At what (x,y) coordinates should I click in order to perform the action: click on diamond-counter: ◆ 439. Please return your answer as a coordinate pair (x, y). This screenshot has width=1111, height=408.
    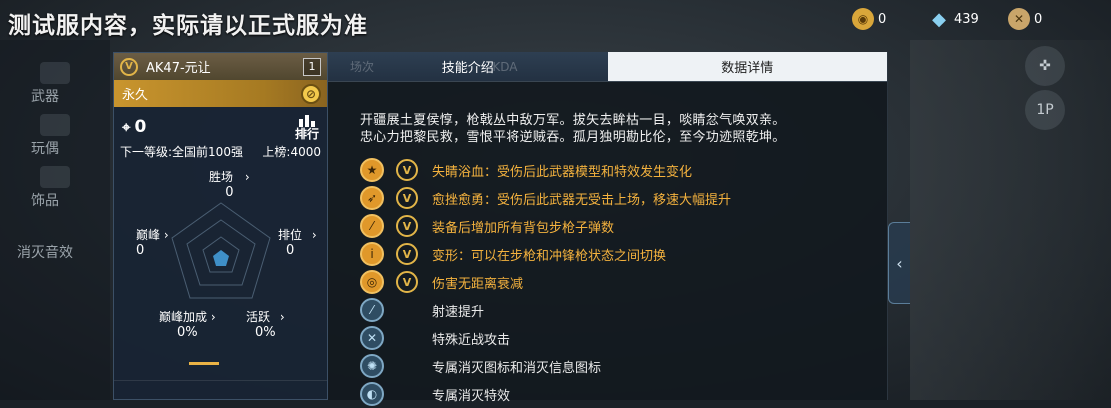
    Looking at the image, I should click on (953, 19).